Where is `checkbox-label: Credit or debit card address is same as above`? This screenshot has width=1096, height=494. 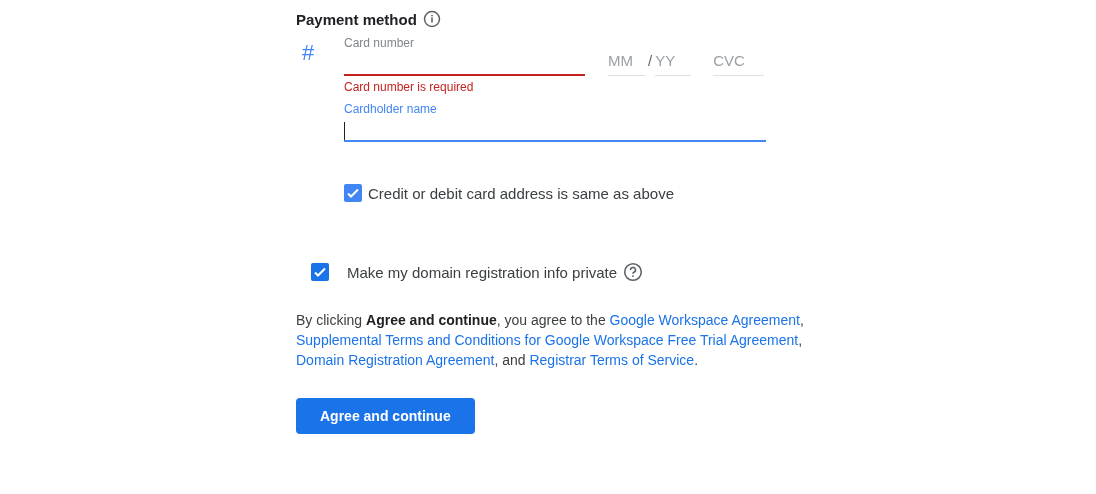
checkbox-label: Credit or debit card address is same as above is located at coordinates (521, 193).